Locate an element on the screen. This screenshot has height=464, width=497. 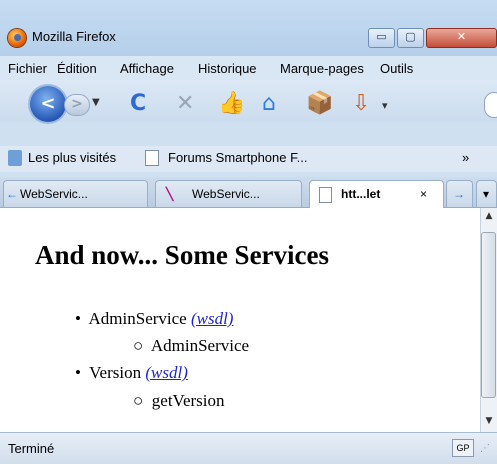
reload-icon: C is located at coordinates (138, 103).